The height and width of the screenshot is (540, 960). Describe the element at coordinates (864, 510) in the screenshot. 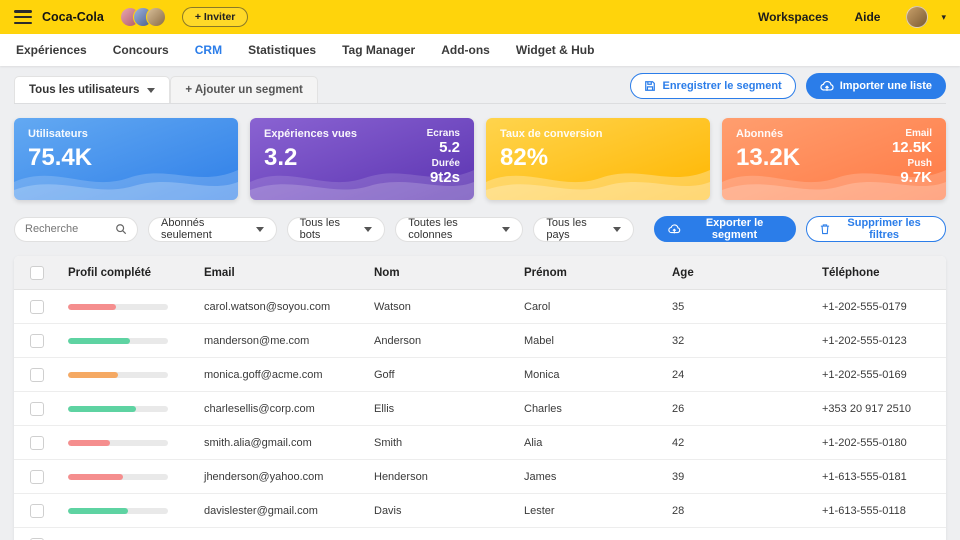

I see `cell-telephone: +1-613-555-0118` at that location.